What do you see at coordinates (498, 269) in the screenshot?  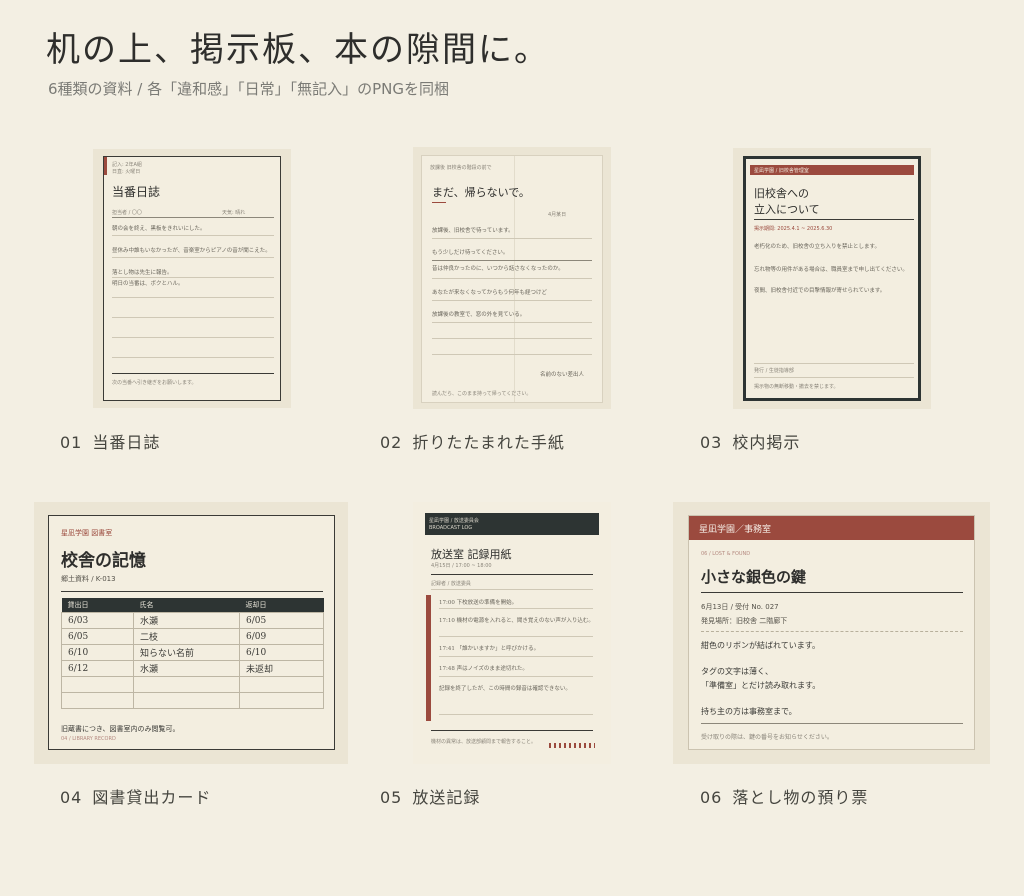 I see `letter-line: 昔は仲良かったのに、いつから話さなくなったのか。` at bounding box center [498, 269].